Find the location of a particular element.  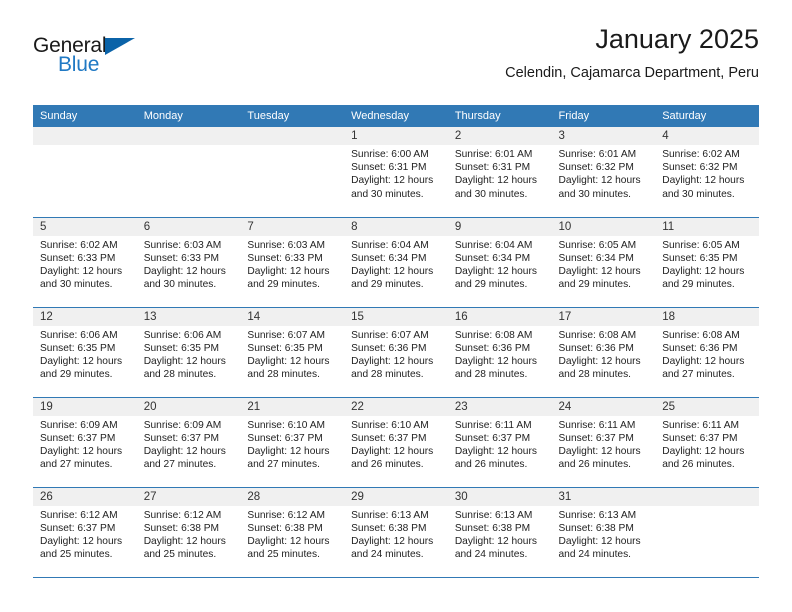

sunset-text: Sunset: 6:38 PM is located at coordinates (596, 528).